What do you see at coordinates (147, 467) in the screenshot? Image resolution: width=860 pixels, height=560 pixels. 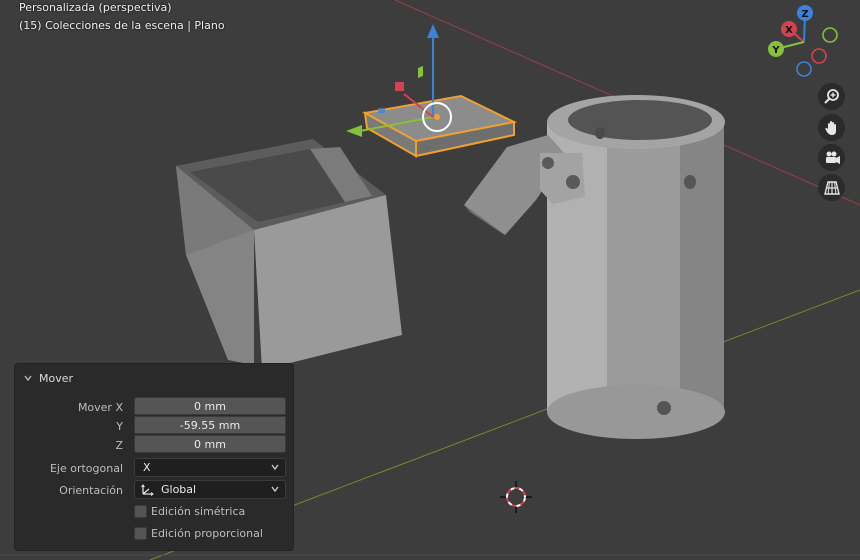 I see `constraint-axis-value: X` at bounding box center [147, 467].